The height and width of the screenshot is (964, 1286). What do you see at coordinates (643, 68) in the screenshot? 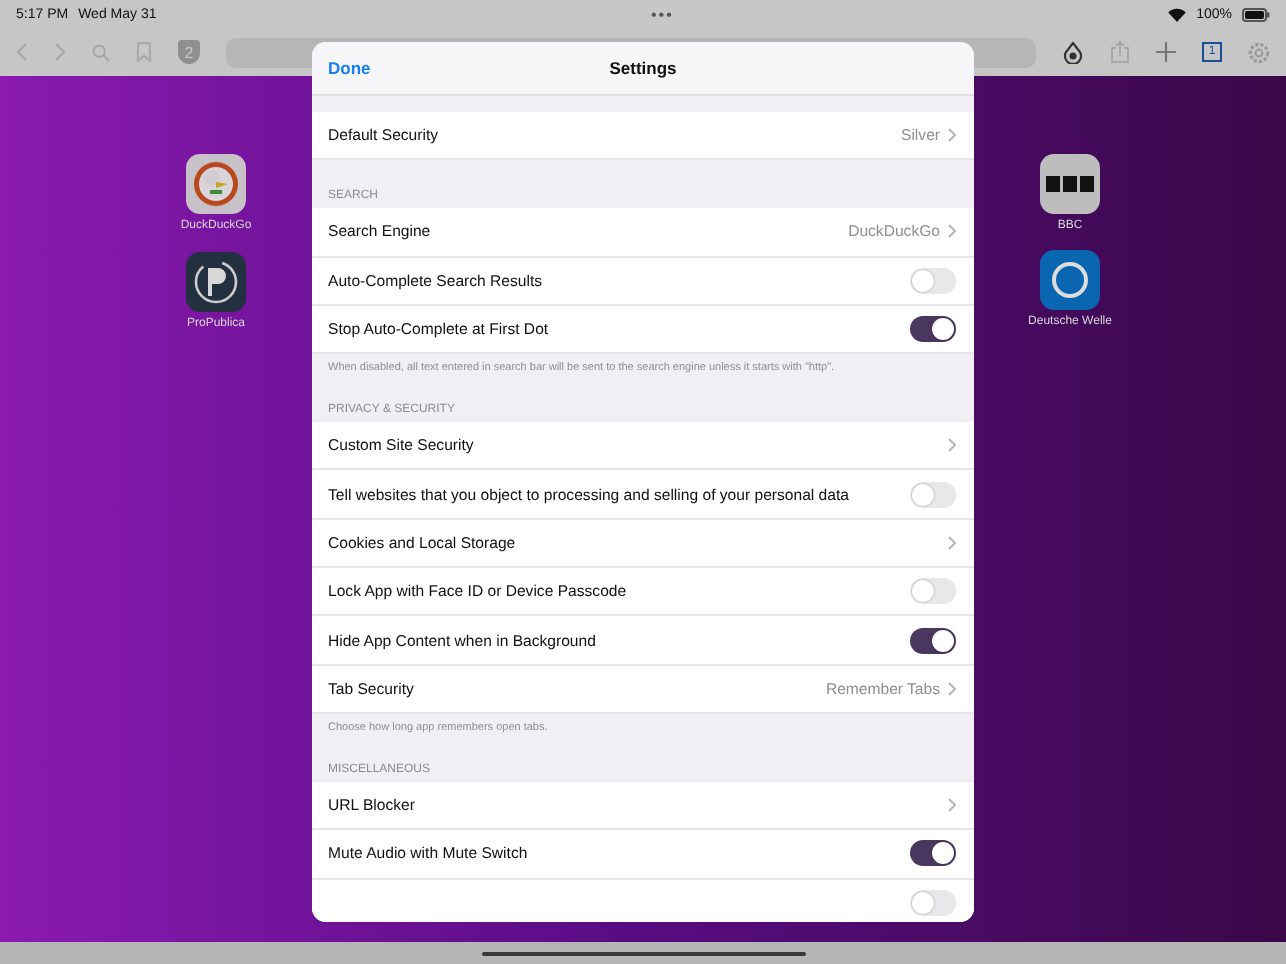
I see `sheet-title: Settings` at bounding box center [643, 68].